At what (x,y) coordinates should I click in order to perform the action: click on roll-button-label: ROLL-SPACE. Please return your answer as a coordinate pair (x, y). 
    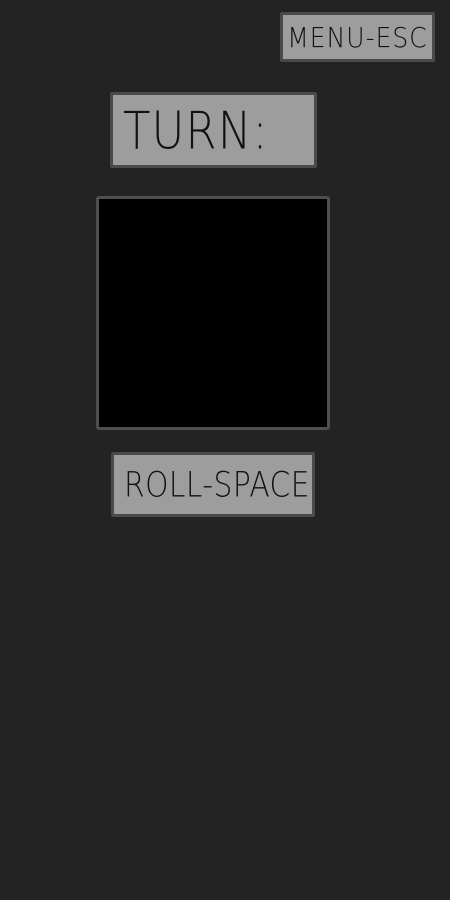
    Looking at the image, I should click on (217, 484).